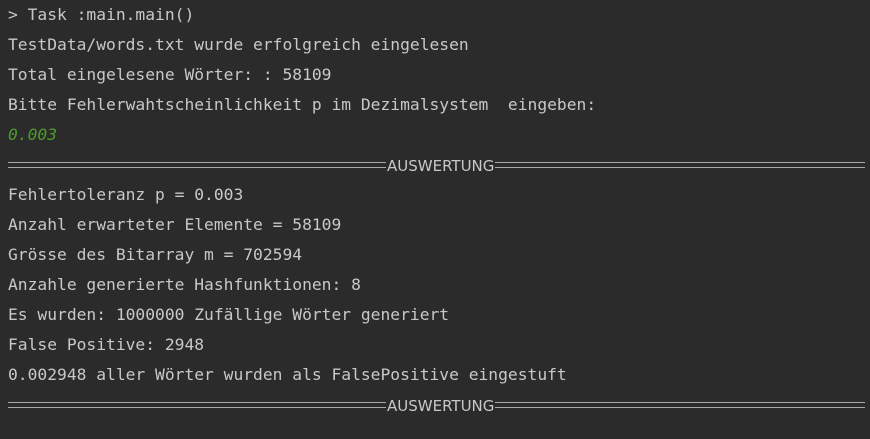 Image resolution: width=870 pixels, height=439 pixels. What do you see at coordinates (155, 254) in the screenshot?
I see `bitarray-size-result: Grösse des Bitarray m = 702594` at bounding box center [155, 254].